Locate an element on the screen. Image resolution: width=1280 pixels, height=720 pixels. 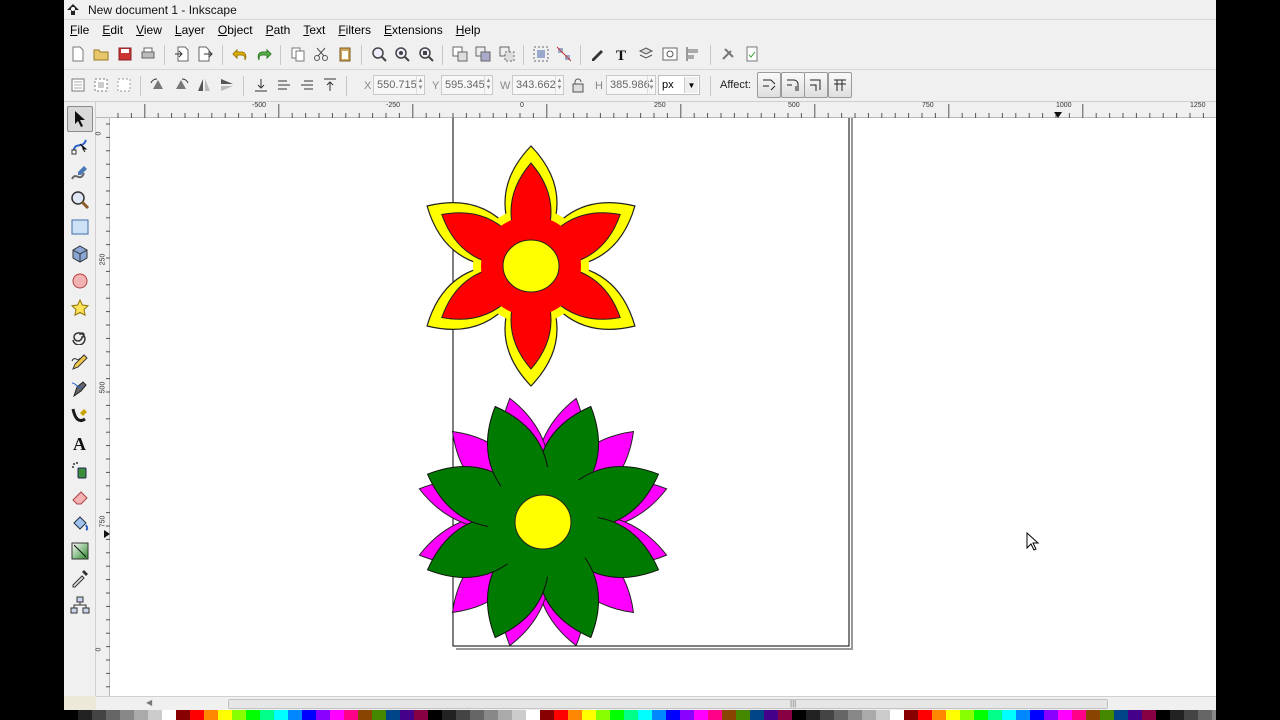
clone-icon is located at coordinates (483, 54).